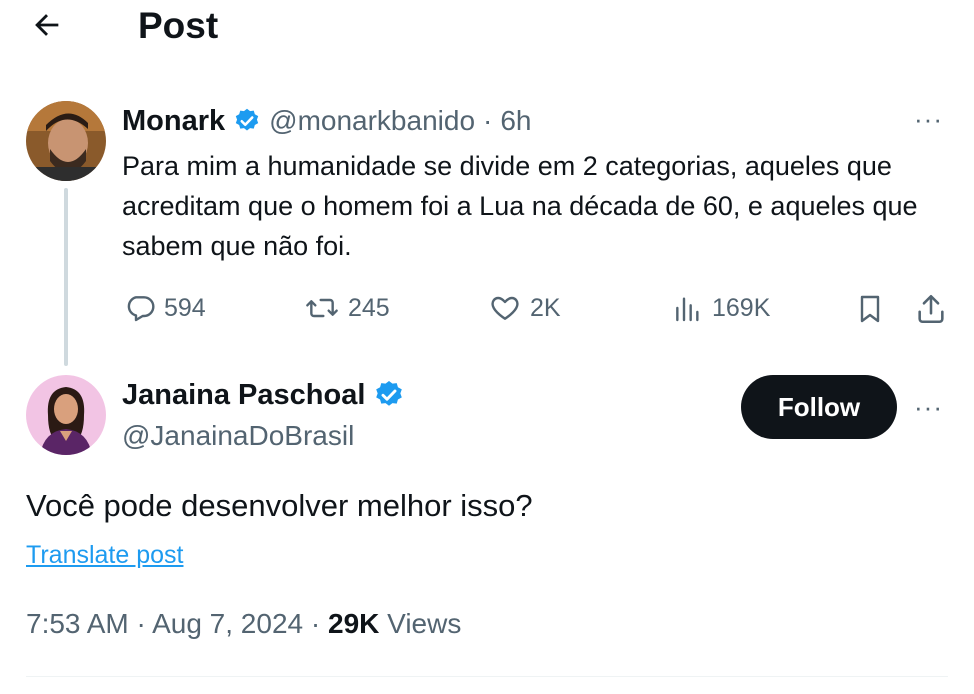  What do you see at coordinates (66, 277) in the screenshot?
I see `thread-connector-line` at bounding box center [66, 277].